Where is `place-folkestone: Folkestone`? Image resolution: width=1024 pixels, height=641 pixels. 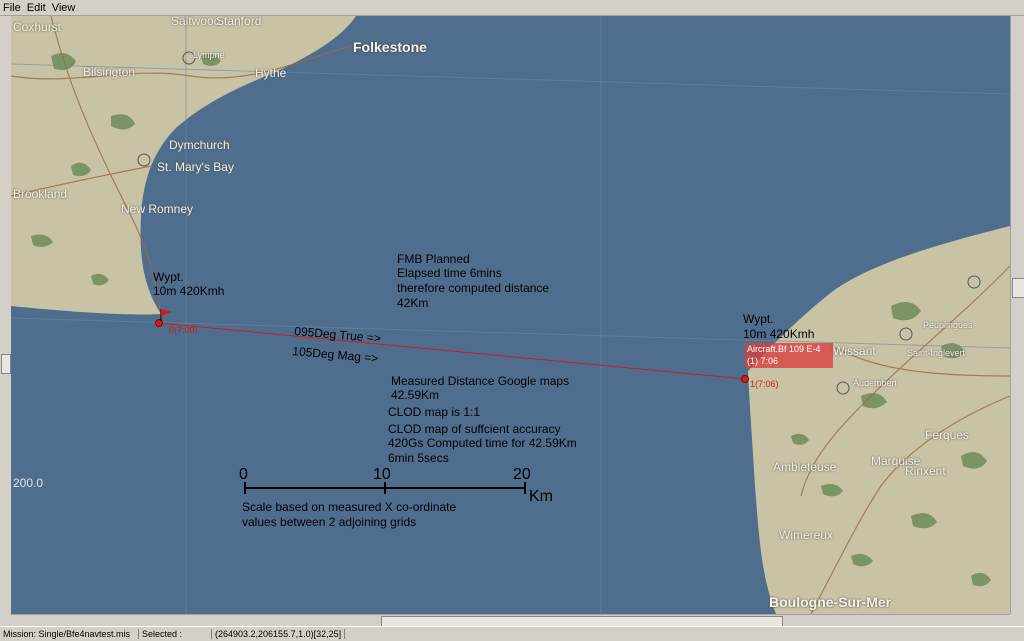
place-folkestone: Folkestone is located at coordinates (390, 47).